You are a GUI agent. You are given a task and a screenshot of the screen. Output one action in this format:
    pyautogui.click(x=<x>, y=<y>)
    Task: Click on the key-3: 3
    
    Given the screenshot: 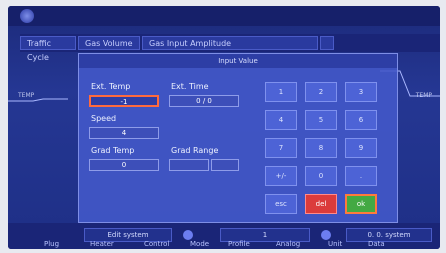 What is the action you would take?
    pyautogui.click(x=361, y=92)
    